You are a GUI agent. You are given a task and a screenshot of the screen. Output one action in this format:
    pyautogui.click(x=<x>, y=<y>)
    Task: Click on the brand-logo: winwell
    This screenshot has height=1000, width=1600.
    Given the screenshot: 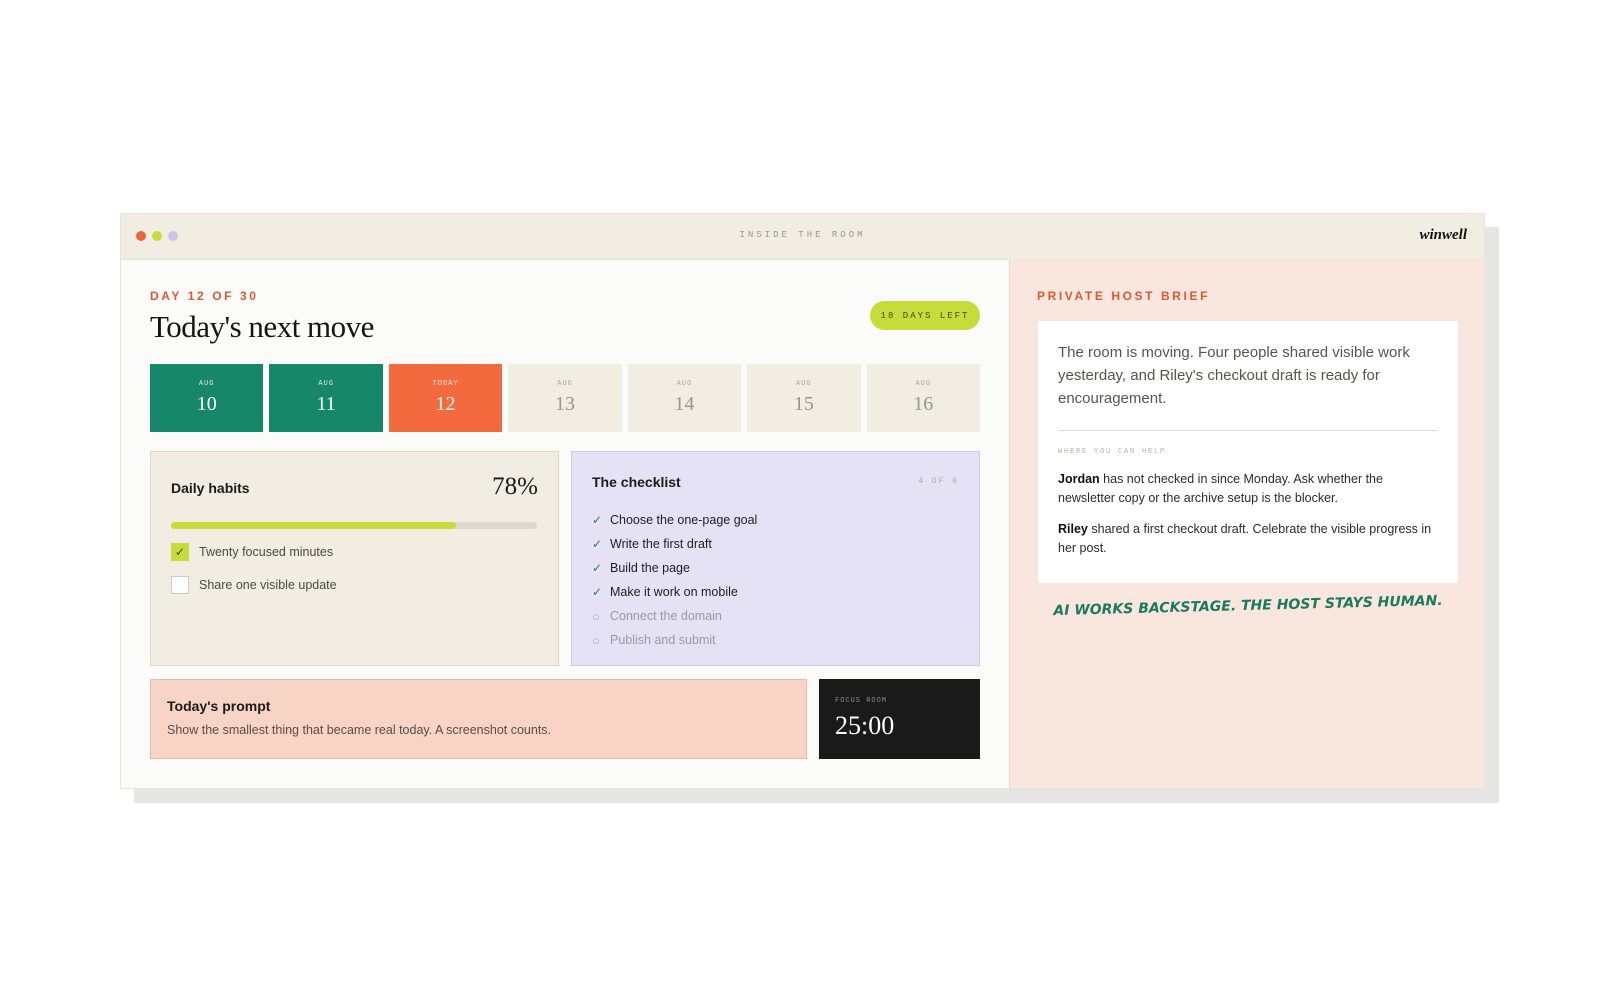 What is the action you would take?
    pyautogui.click(x=1443, y=235)
    